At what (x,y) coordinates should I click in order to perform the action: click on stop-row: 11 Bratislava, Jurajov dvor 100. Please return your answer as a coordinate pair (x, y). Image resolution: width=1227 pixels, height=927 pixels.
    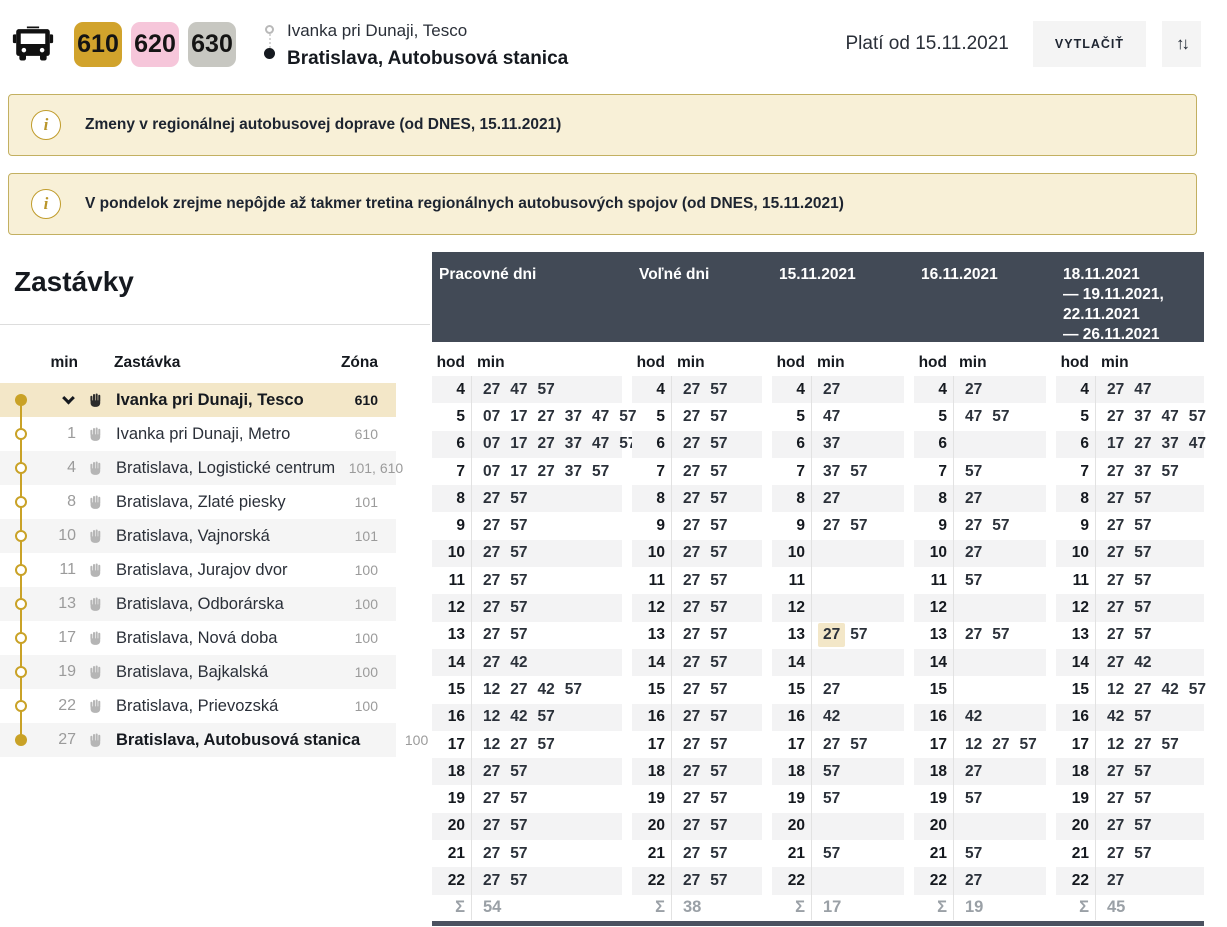
    Looking at the image, I should click on (198, 570).